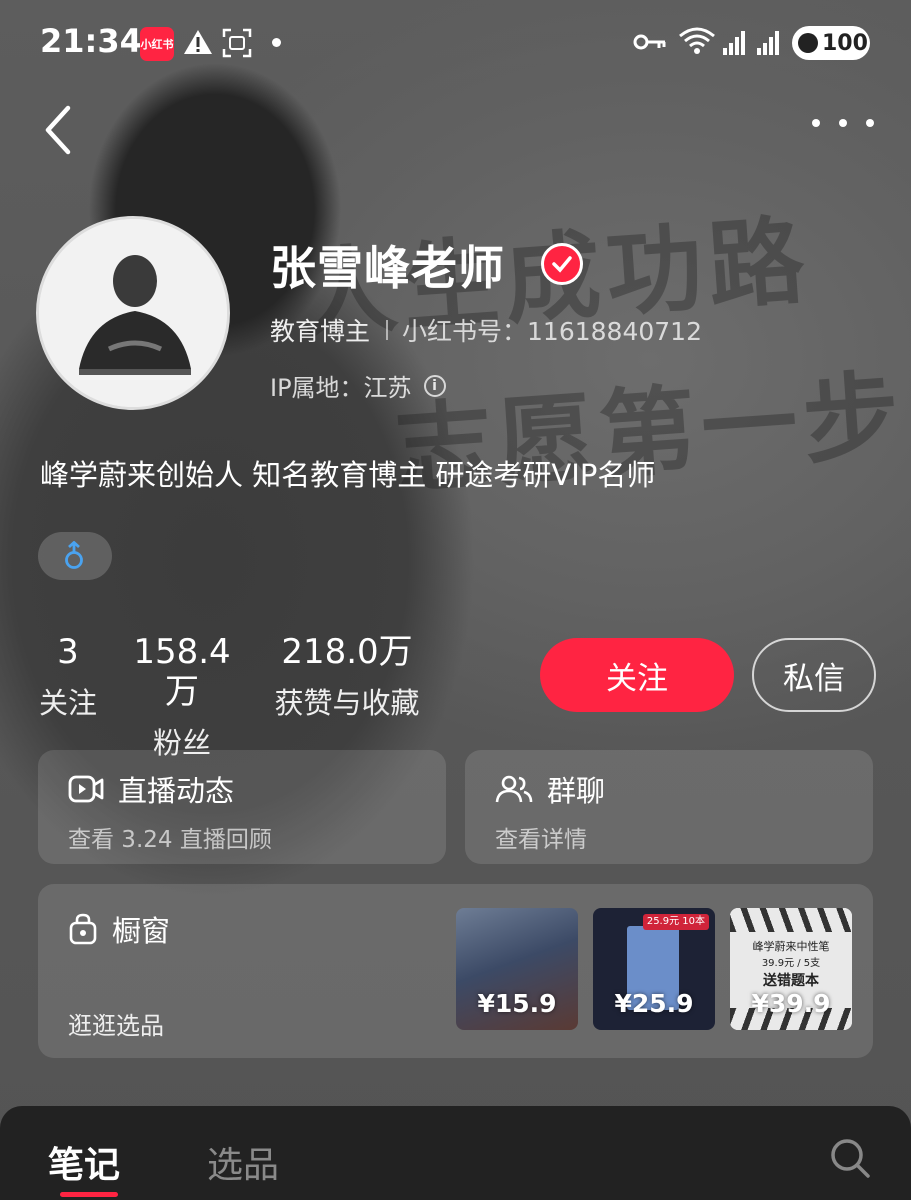 Image resolution: width=911 pixels, height=1200 pixels. I want to click on live-card-title: 直播动态, so click(176, 791).